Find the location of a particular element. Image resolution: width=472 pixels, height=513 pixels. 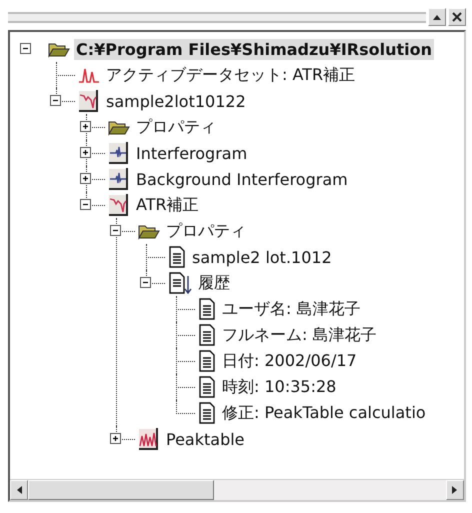

close-icon is located at coordinates (457, 17).